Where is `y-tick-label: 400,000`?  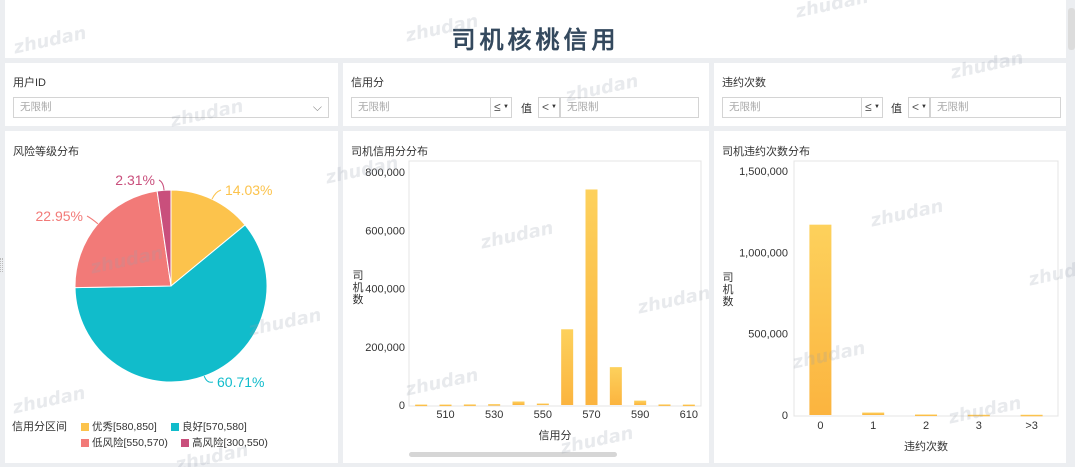 y-tick-label: 400,000 is located at coordinates (385, 290).